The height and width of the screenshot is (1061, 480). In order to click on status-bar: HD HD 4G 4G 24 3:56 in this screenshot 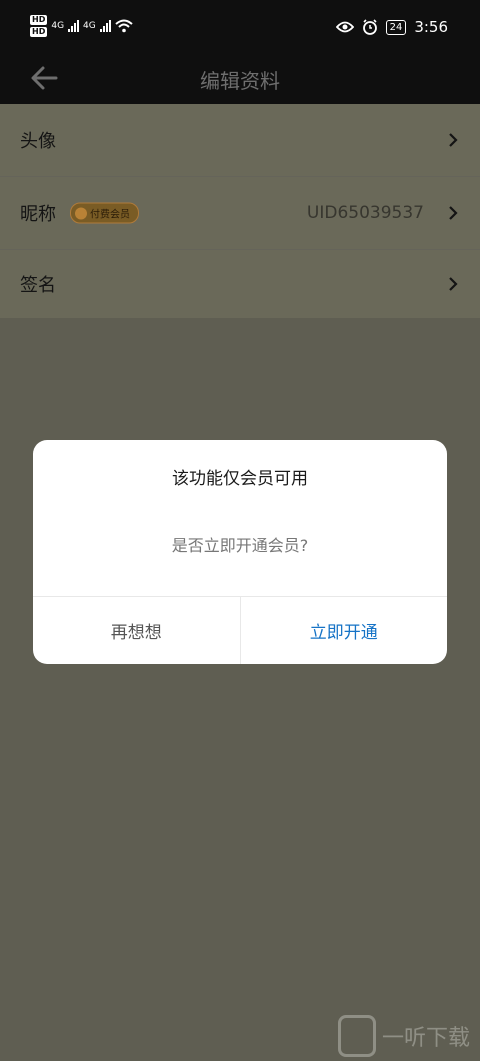, I will do `click(240, 26)`.